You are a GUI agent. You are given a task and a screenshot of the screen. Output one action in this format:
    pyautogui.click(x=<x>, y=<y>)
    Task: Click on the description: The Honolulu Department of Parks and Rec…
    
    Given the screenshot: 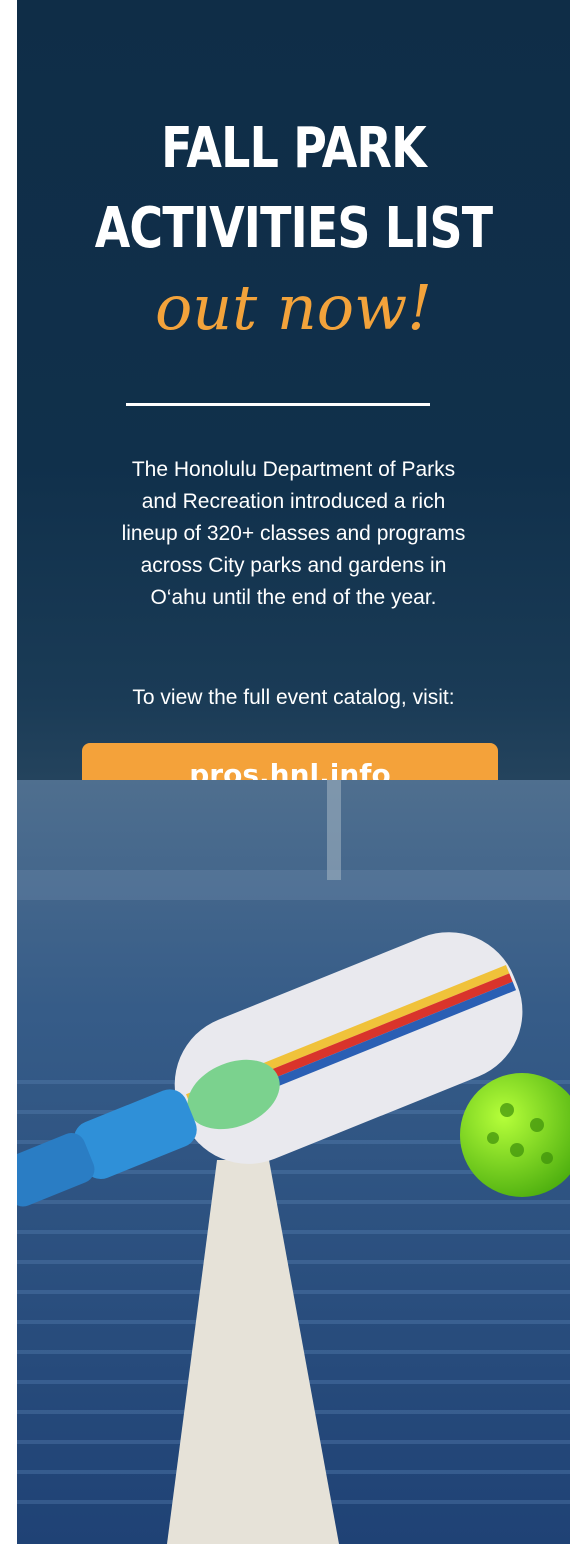 What is the action you would take?
    pyautogui.click(x=293, y=534)
    